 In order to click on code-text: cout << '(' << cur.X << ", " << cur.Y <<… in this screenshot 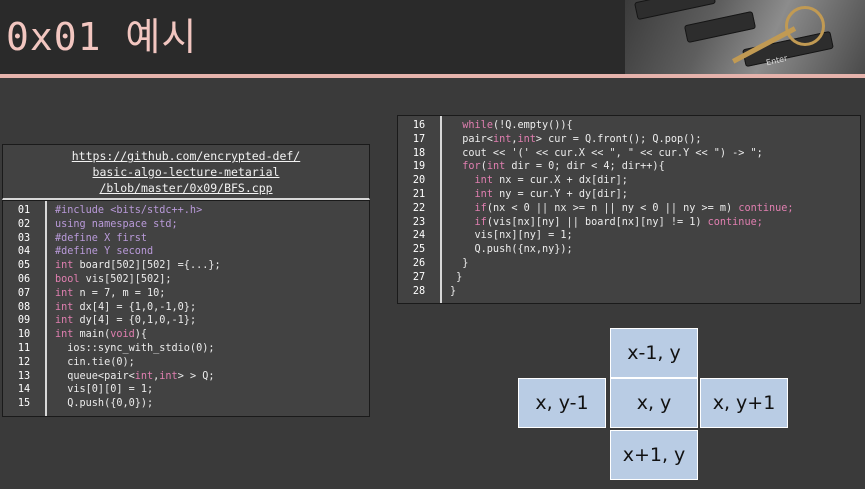, I will do `click(606, 153)`.